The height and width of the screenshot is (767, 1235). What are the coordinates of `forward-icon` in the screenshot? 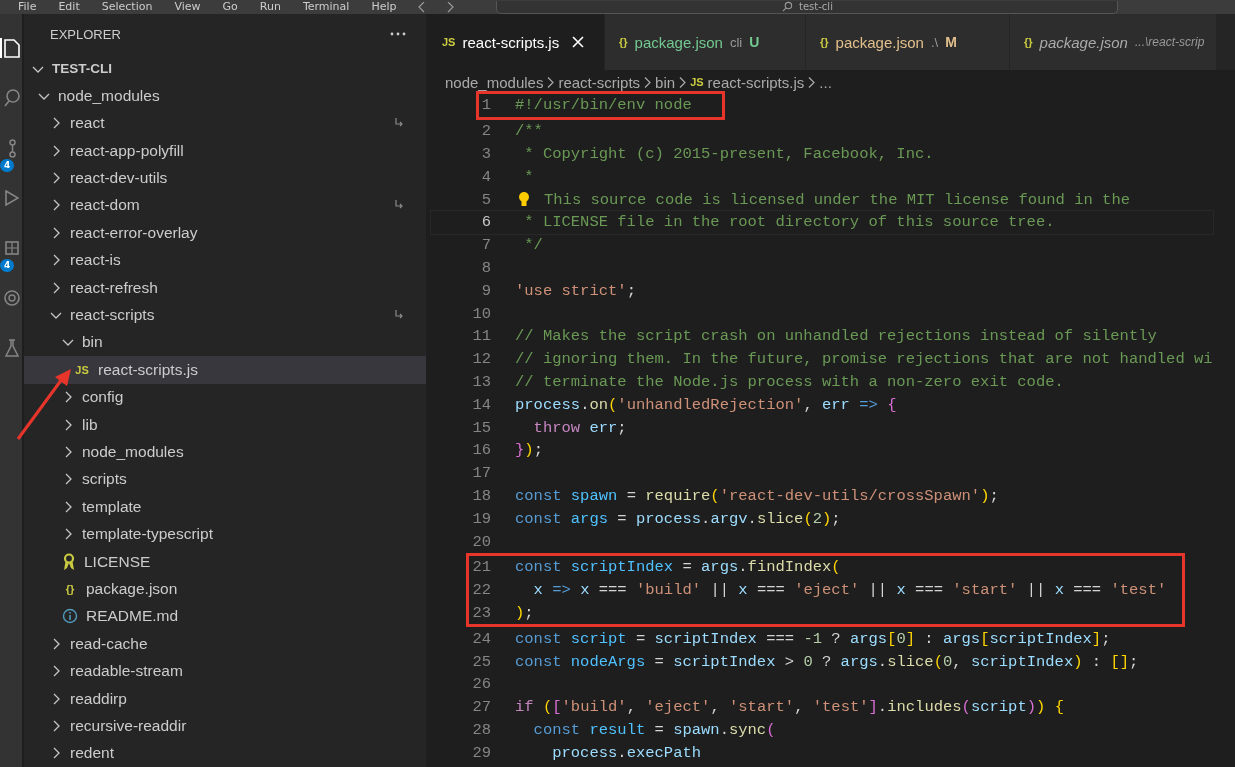 It's located at (451, 7).